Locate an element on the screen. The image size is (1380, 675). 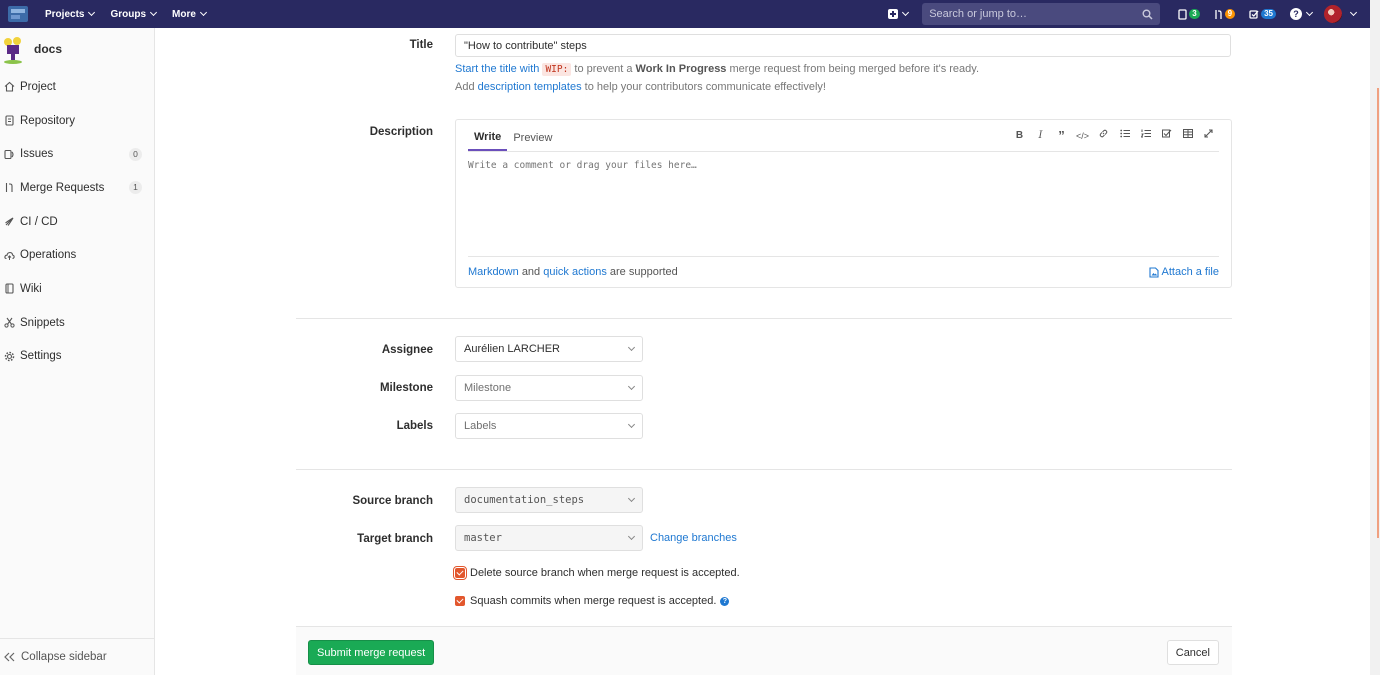
sidebar-item-issues: Issues 0 is located at coordinates (77, 154).